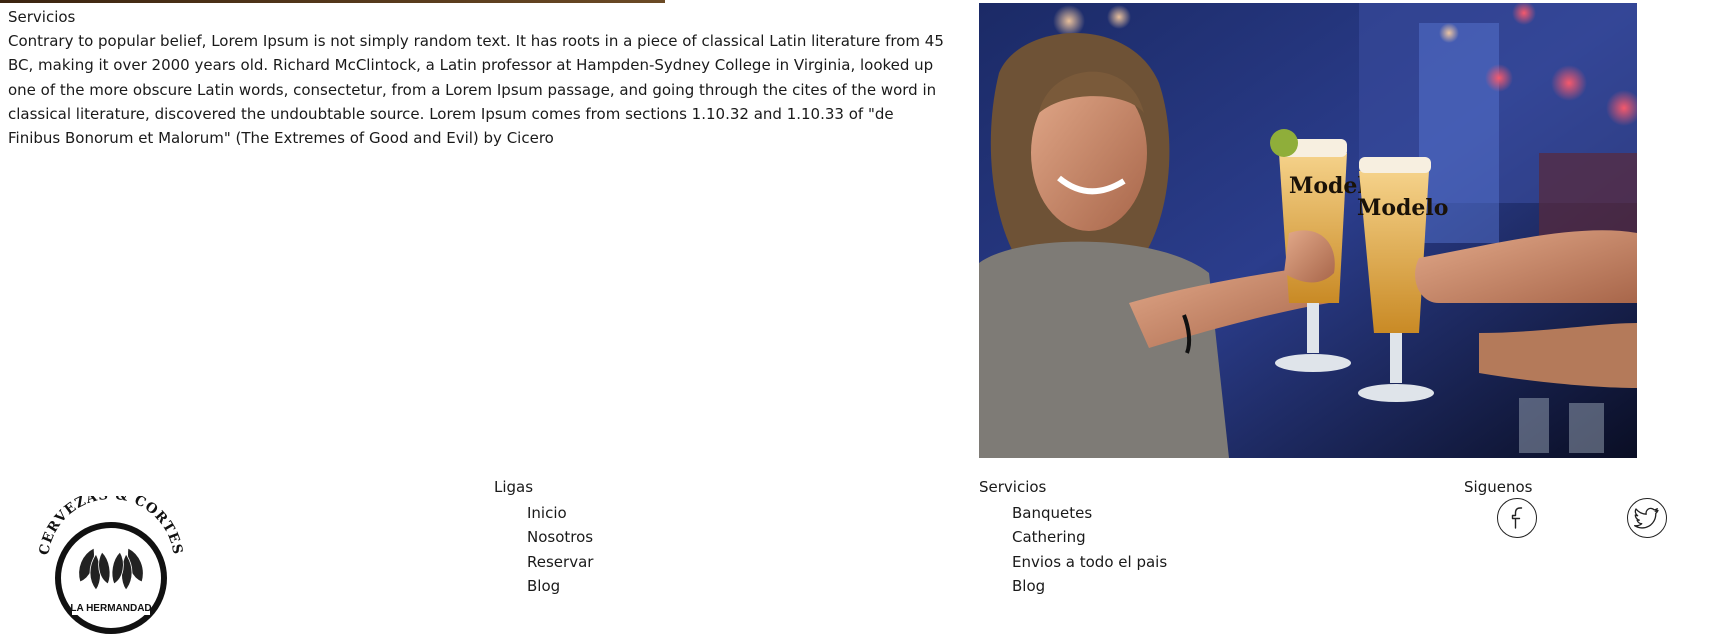 The width and height of the screenshot is (1725, 634). I want to click on list-item: Reservar, so click(560, 562).